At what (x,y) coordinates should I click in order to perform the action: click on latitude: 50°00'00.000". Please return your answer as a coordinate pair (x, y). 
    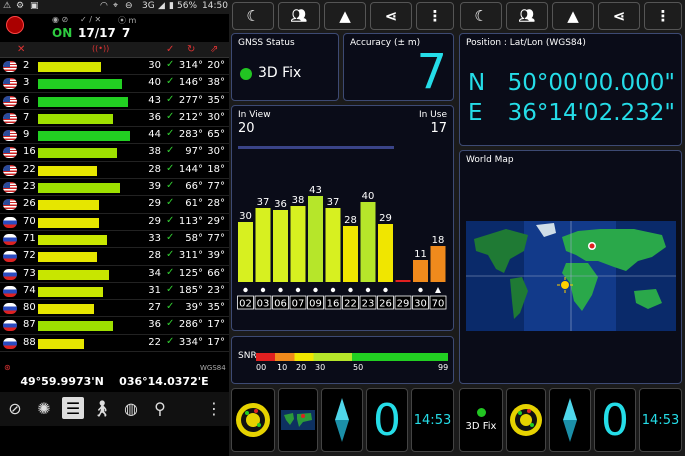
    Looking at the image, I should click on (591, 83).